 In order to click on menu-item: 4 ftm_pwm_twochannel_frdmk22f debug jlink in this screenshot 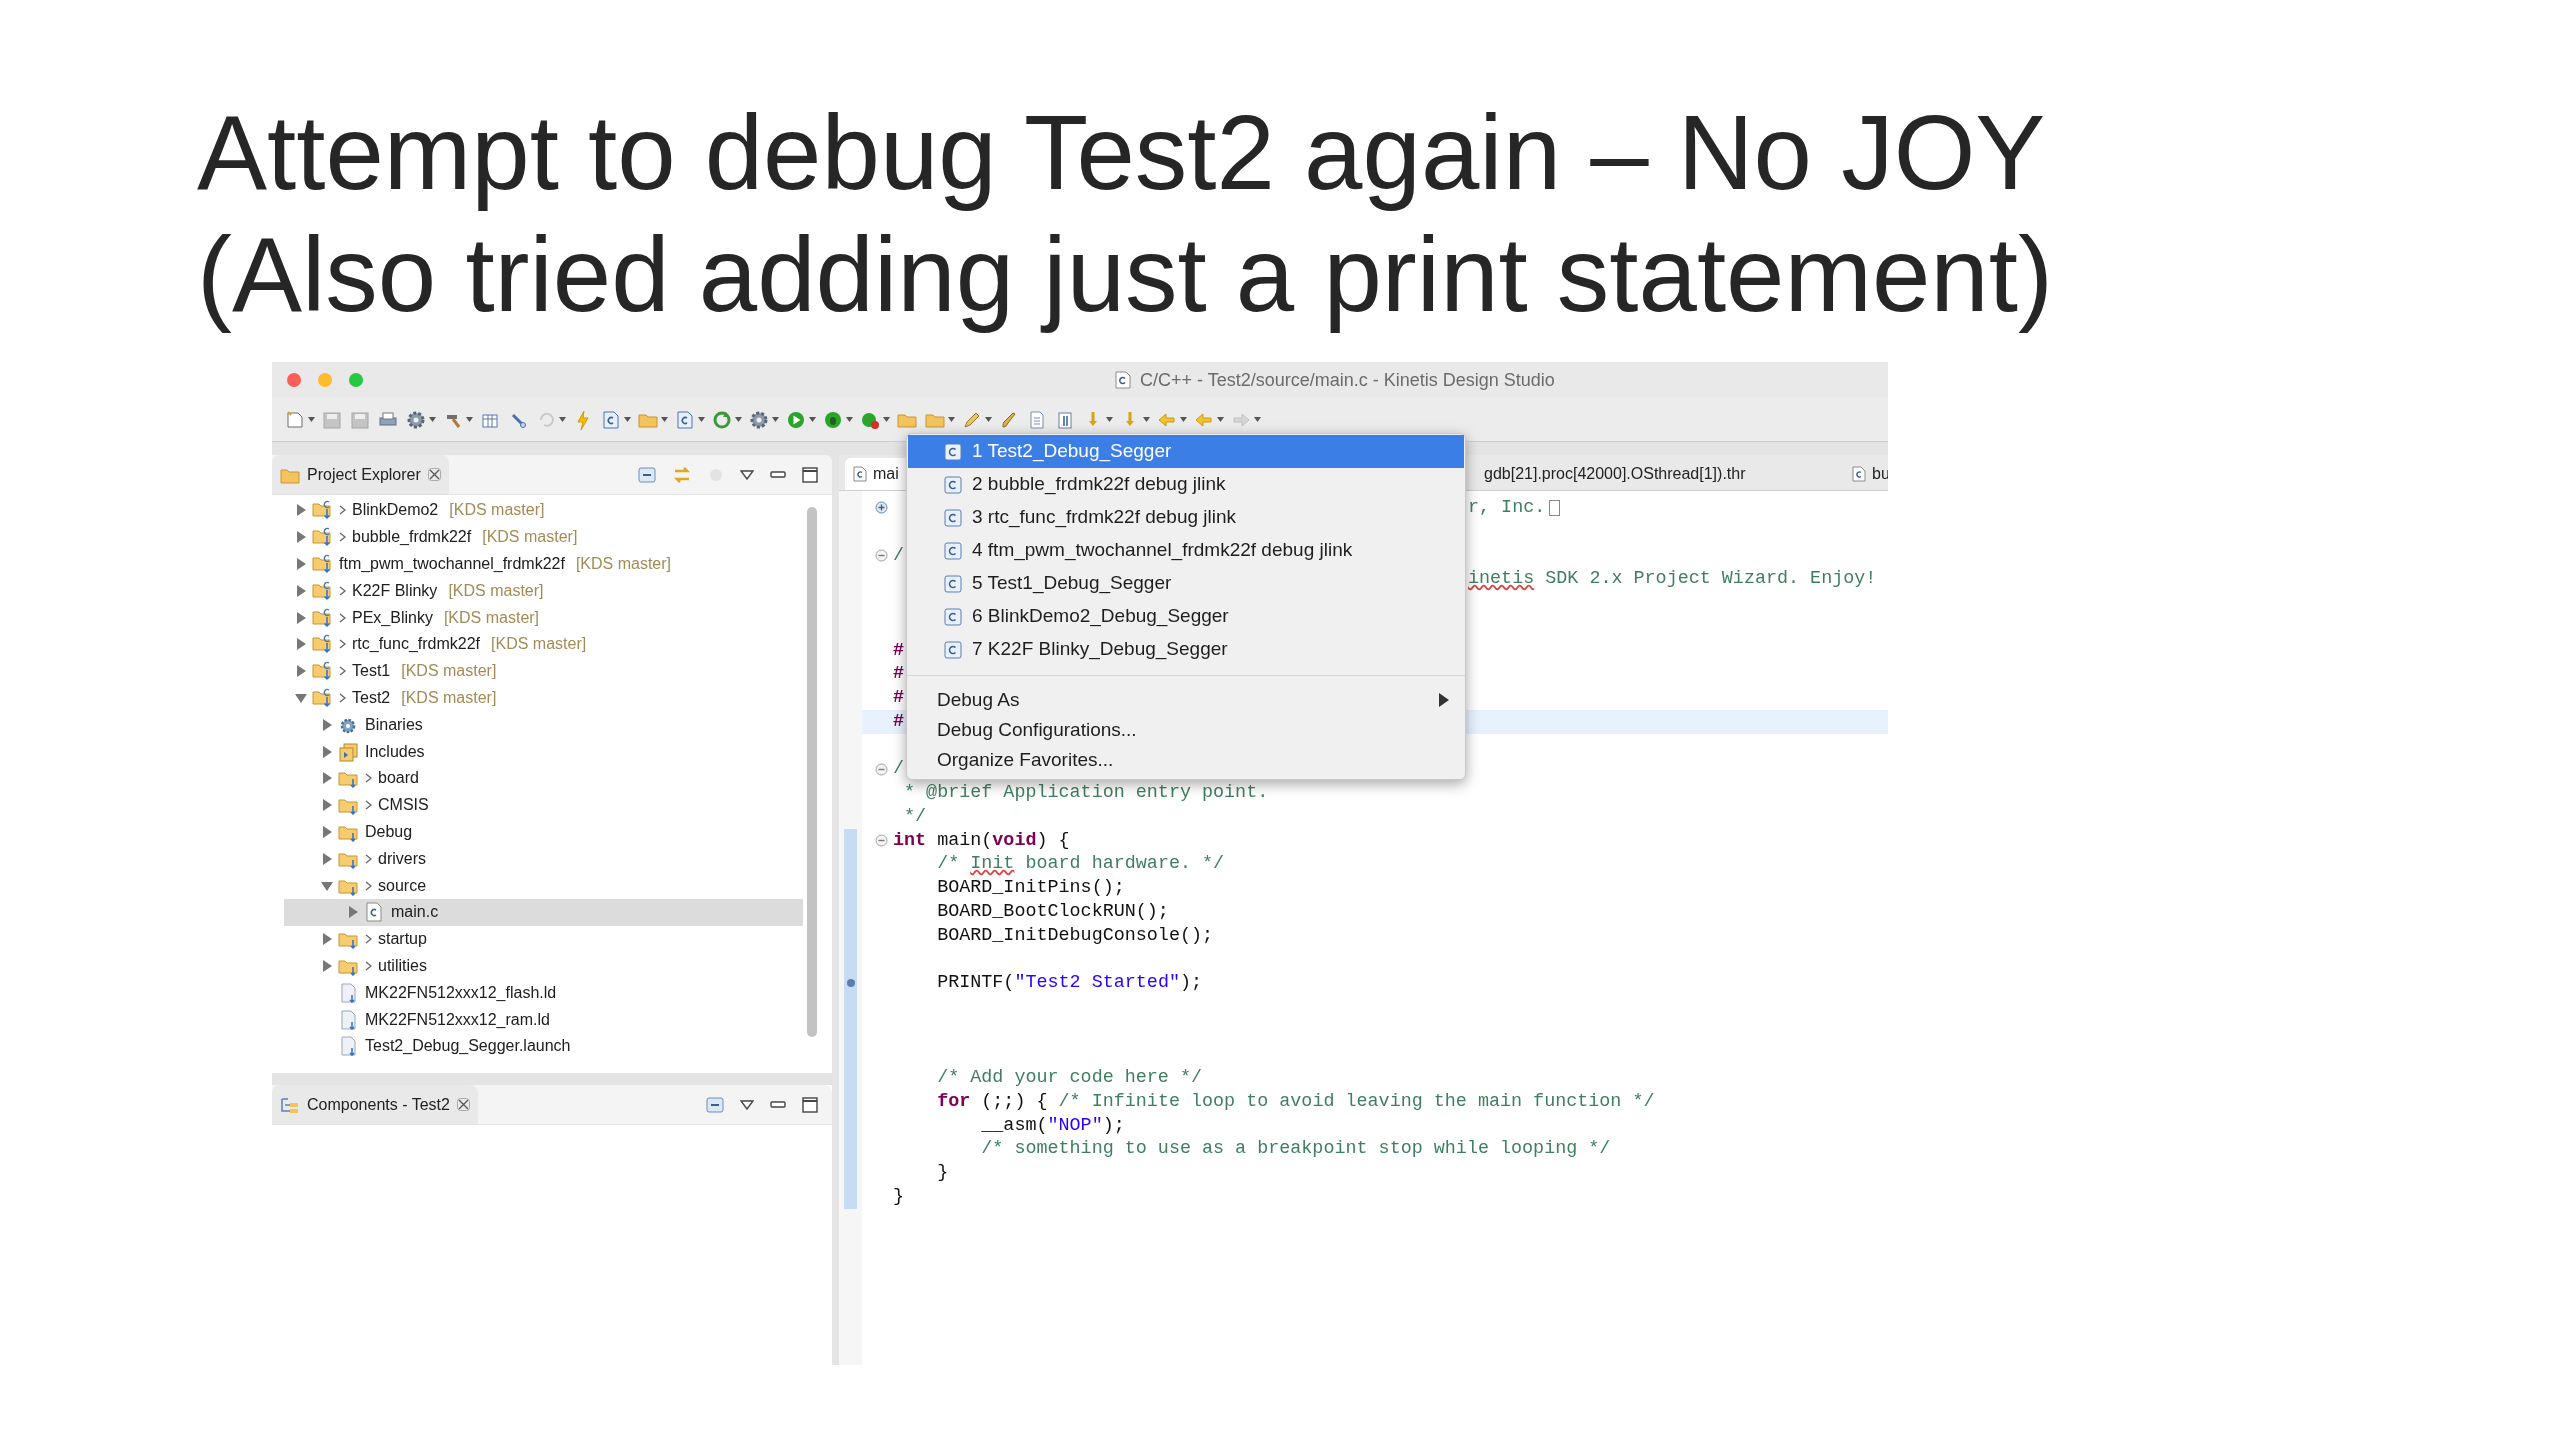, I will do `click(1186, 550)`.